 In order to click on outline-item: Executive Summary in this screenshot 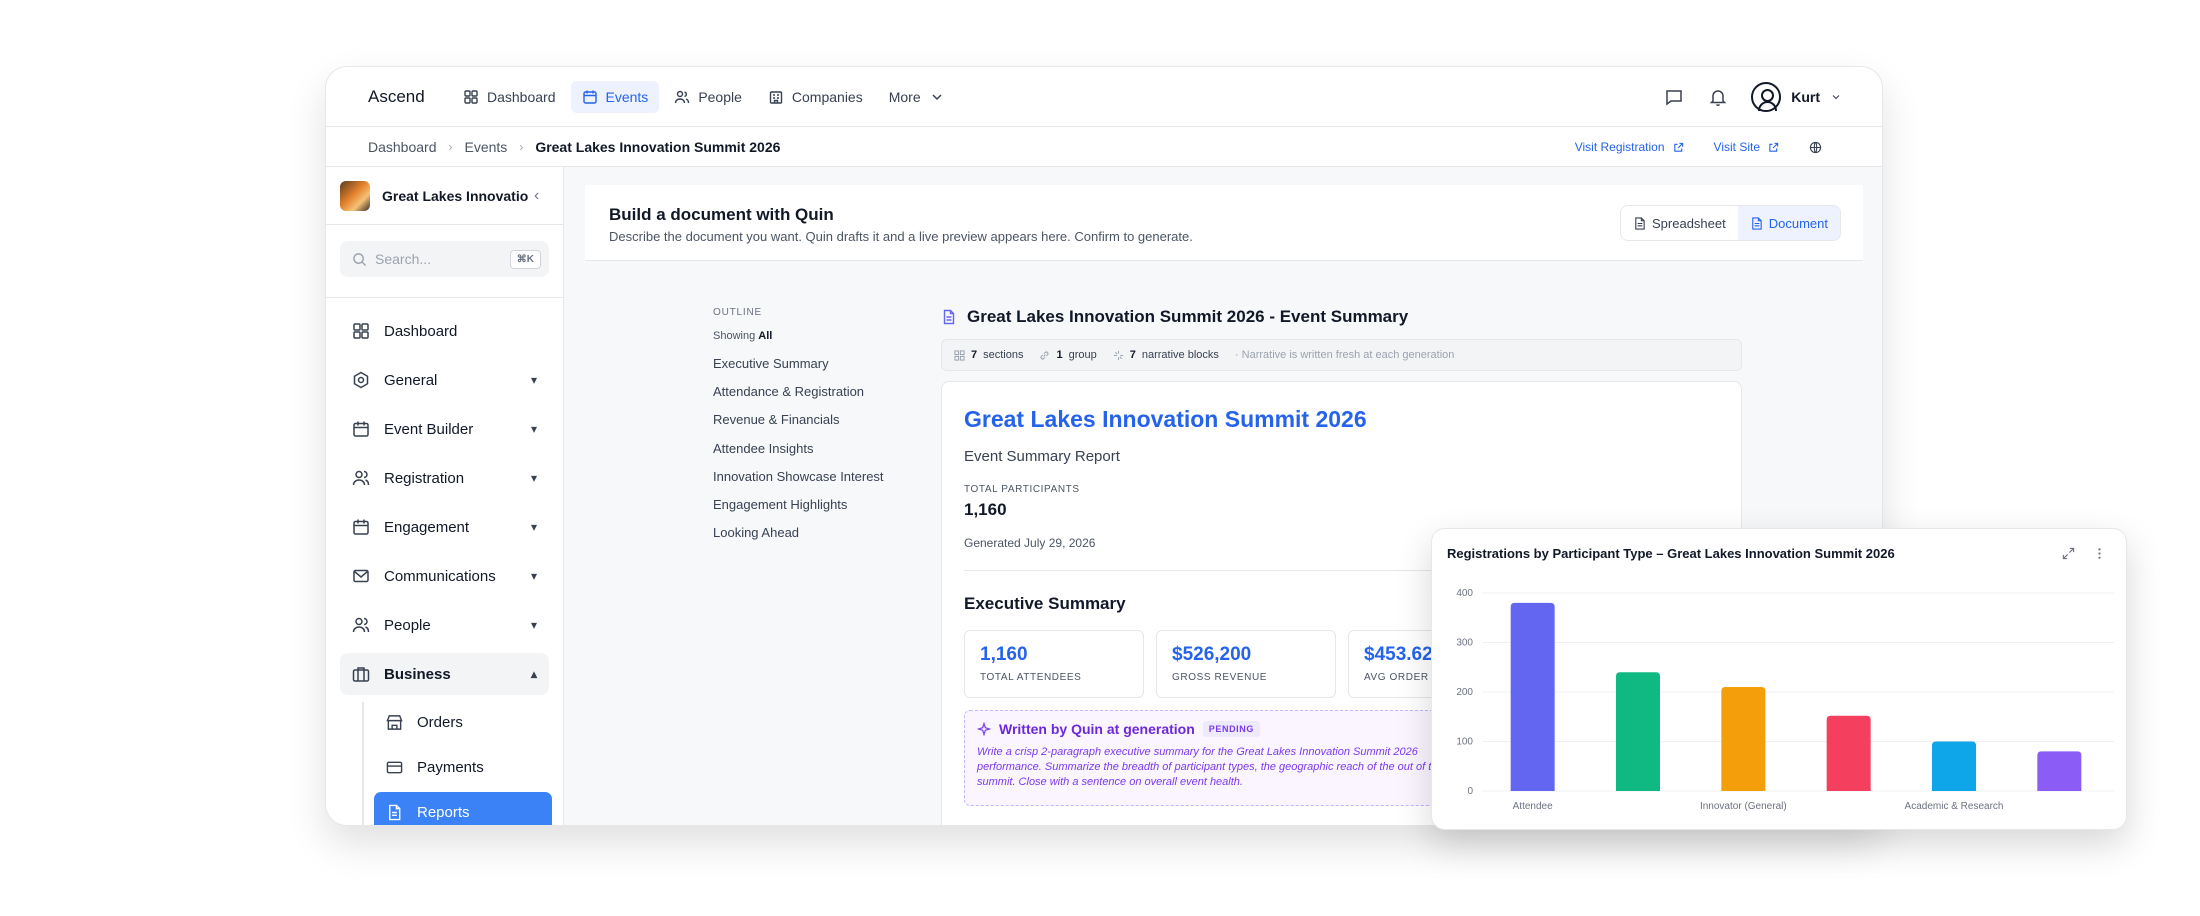, I will do `click(813, 370)`.